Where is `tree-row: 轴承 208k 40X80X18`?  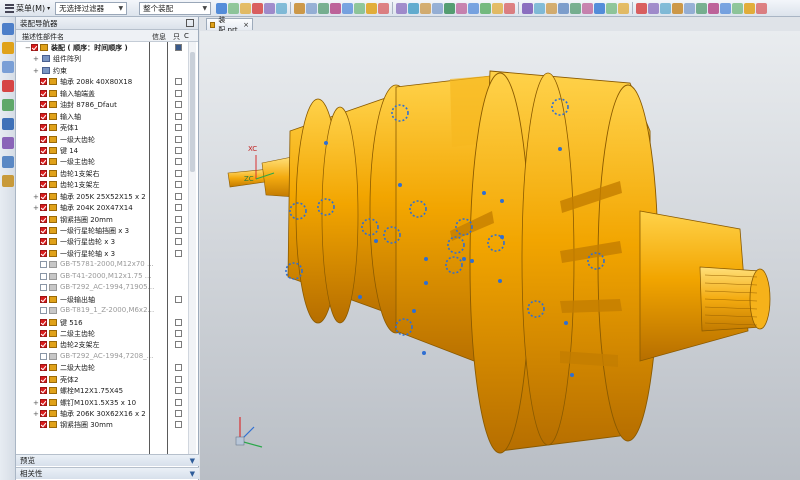 tree-row: 轴承 208k 40X80X18 is located at coordinates (102, 81).